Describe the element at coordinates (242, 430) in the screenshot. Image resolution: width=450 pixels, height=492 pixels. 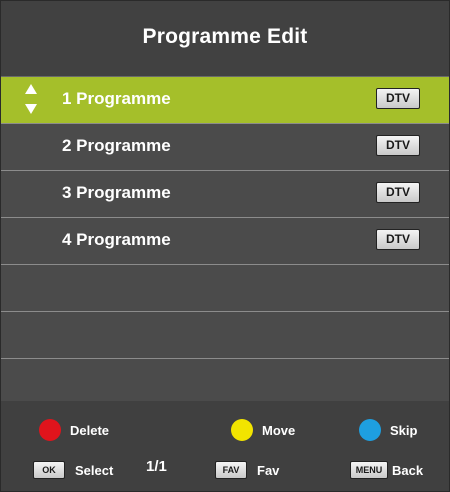
I see `yellow-button-icon` at that location.